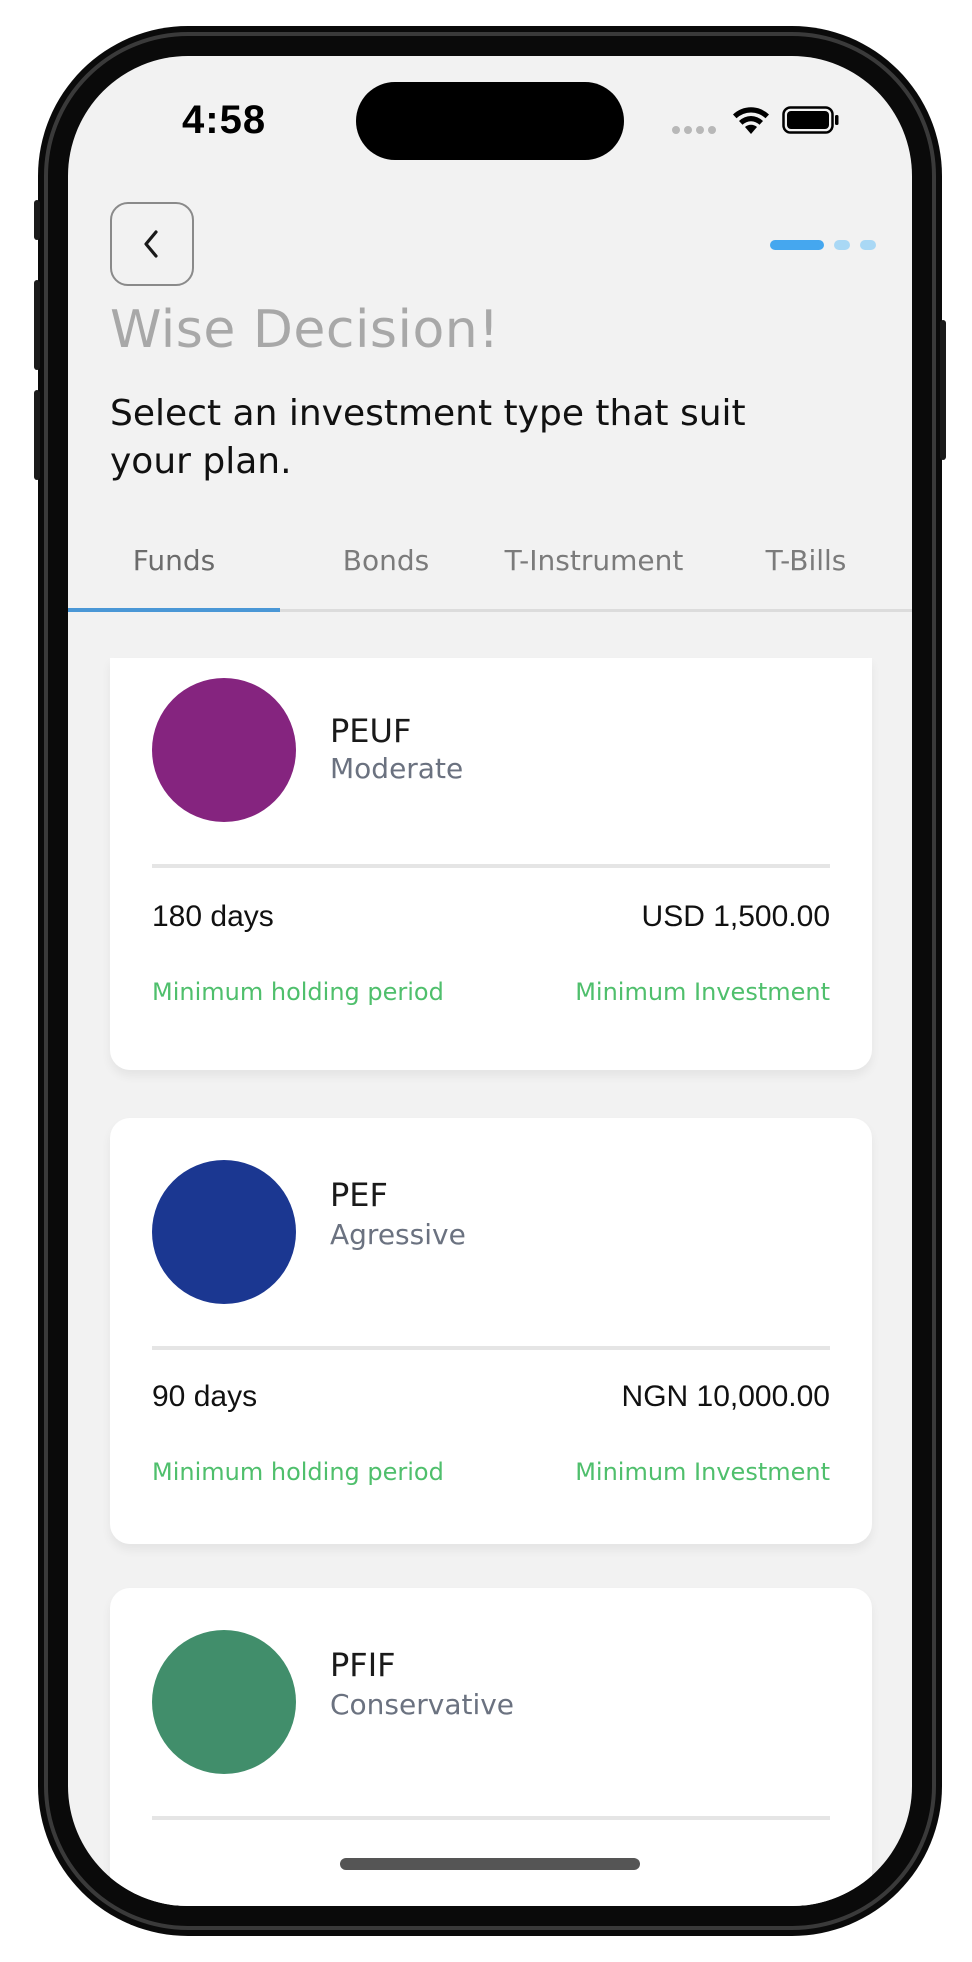 The image size is (972, 1962). Describe the element at coordinates (174, 560) in the screenshot. I see `tab-label: Funds` at that location.